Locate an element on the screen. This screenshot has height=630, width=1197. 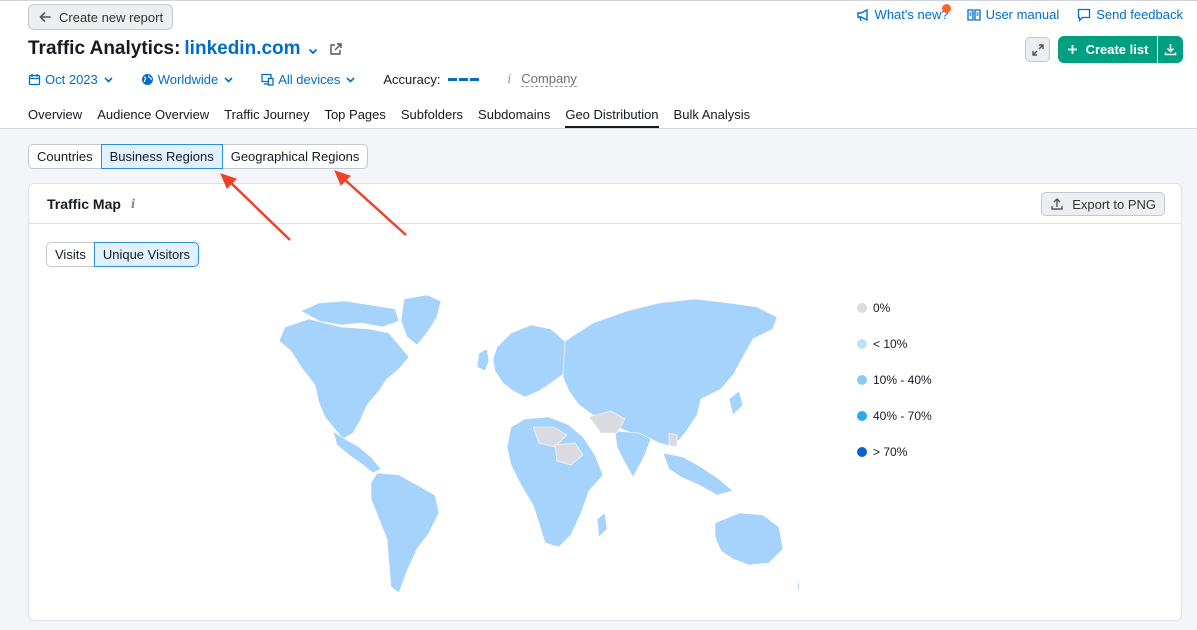
create-list-button: Create list is located at coordinates (1107, 49).